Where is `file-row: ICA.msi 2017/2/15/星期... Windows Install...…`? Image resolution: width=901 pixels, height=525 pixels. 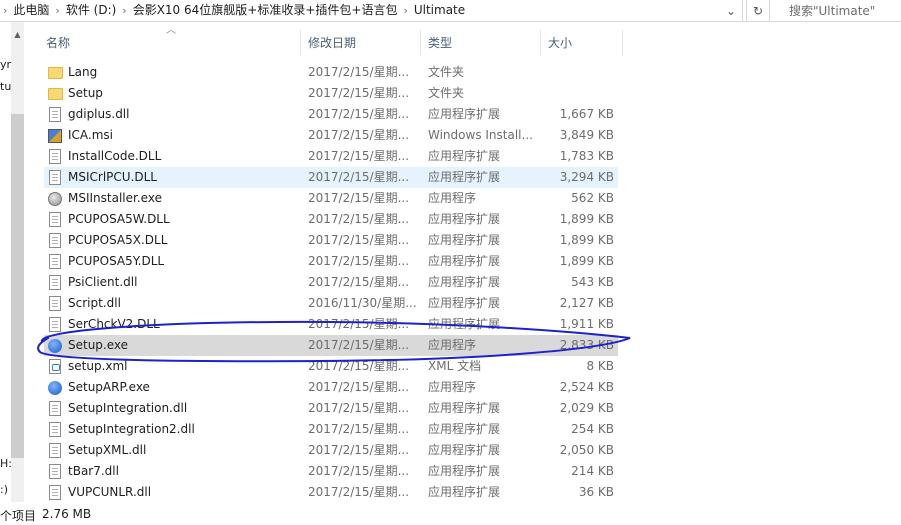
file-row: ICA.msi 2017/2/15/星期... Windows Install...… is located at coordinates (331, 135).